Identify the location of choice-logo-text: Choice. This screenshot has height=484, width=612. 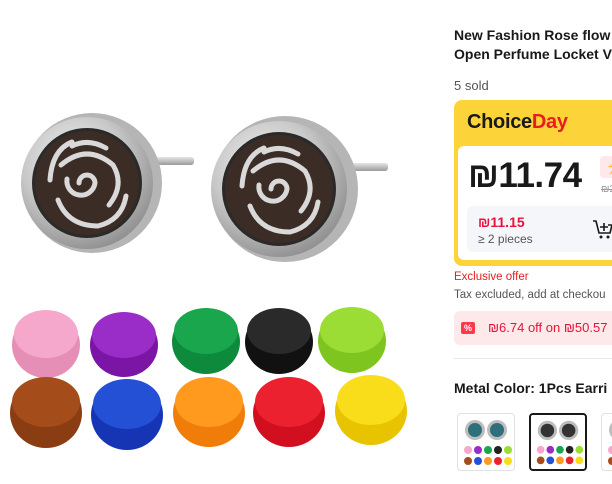
(499, 122).